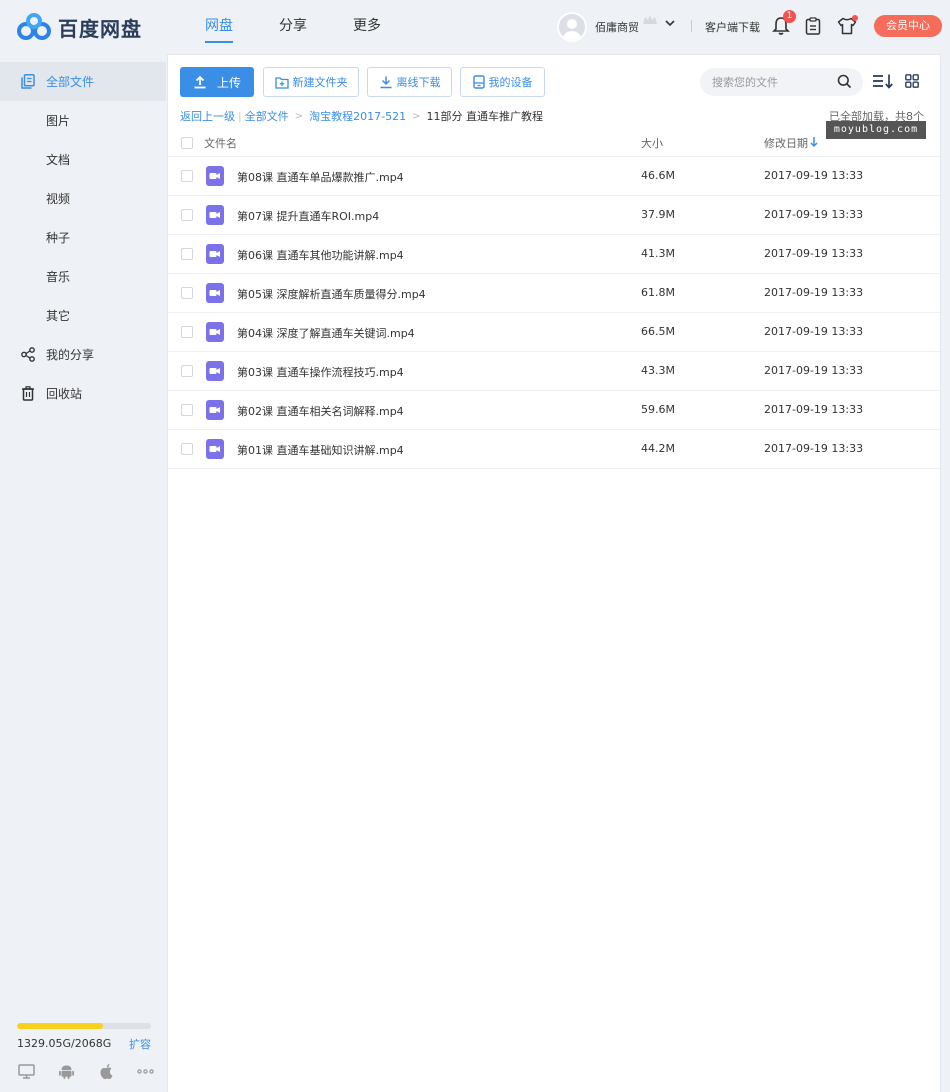  What do you see at coordinates (912, 81) in the screenshot?
I see `grid-view-icon` at bounding box center [912, 81].